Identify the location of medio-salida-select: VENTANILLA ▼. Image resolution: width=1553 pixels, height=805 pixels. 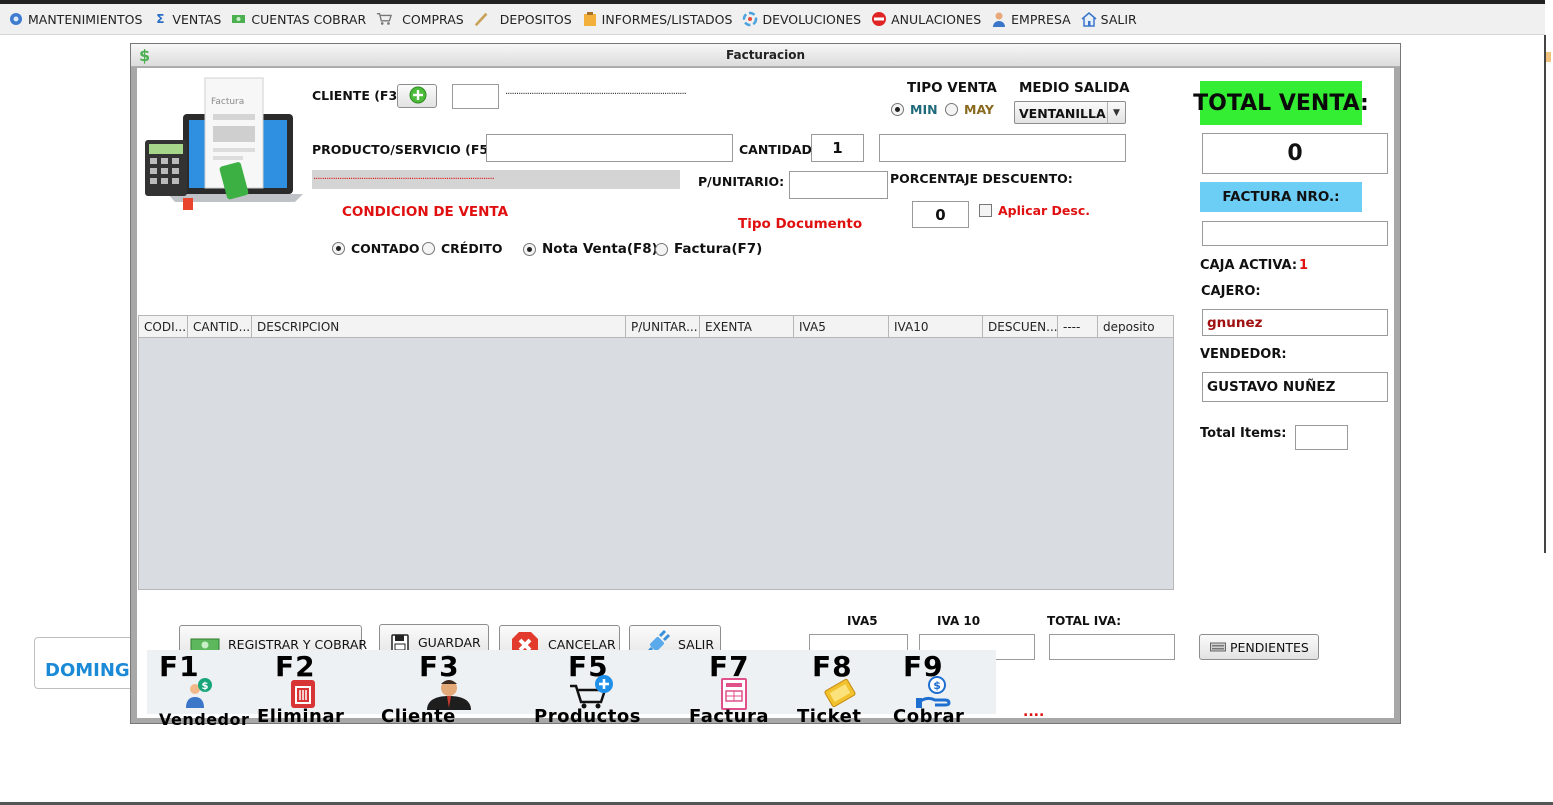
(1070, 112).